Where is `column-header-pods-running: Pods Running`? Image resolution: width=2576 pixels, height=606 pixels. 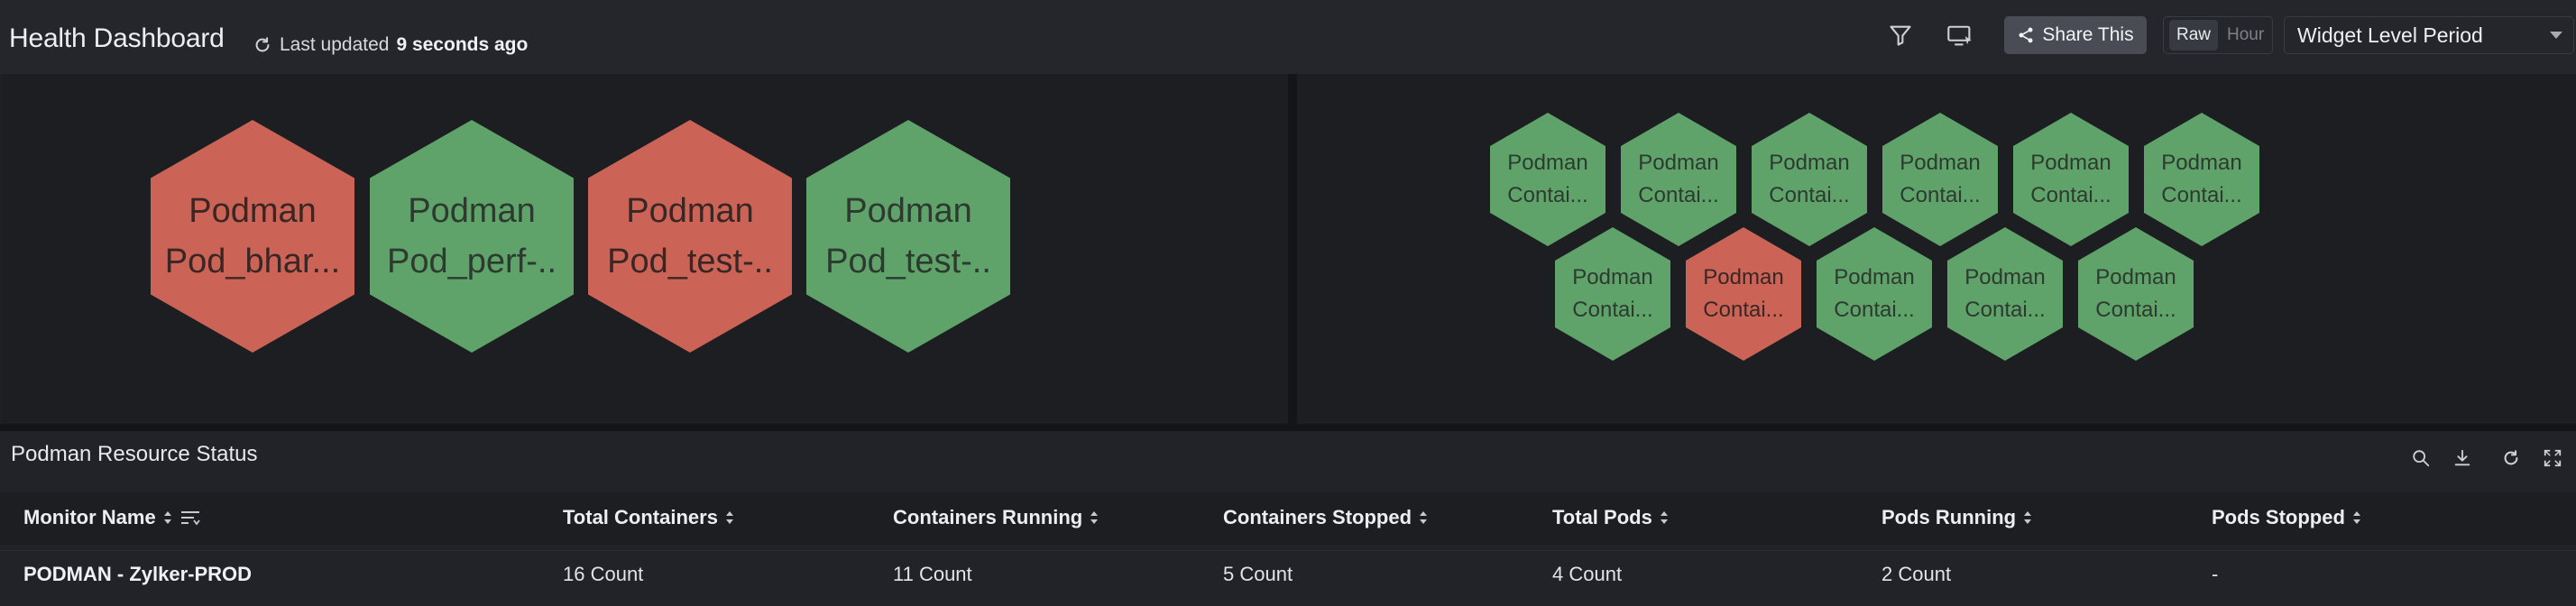
column-header-pods-running: Pods Running is located at coordinates (1957, 518).